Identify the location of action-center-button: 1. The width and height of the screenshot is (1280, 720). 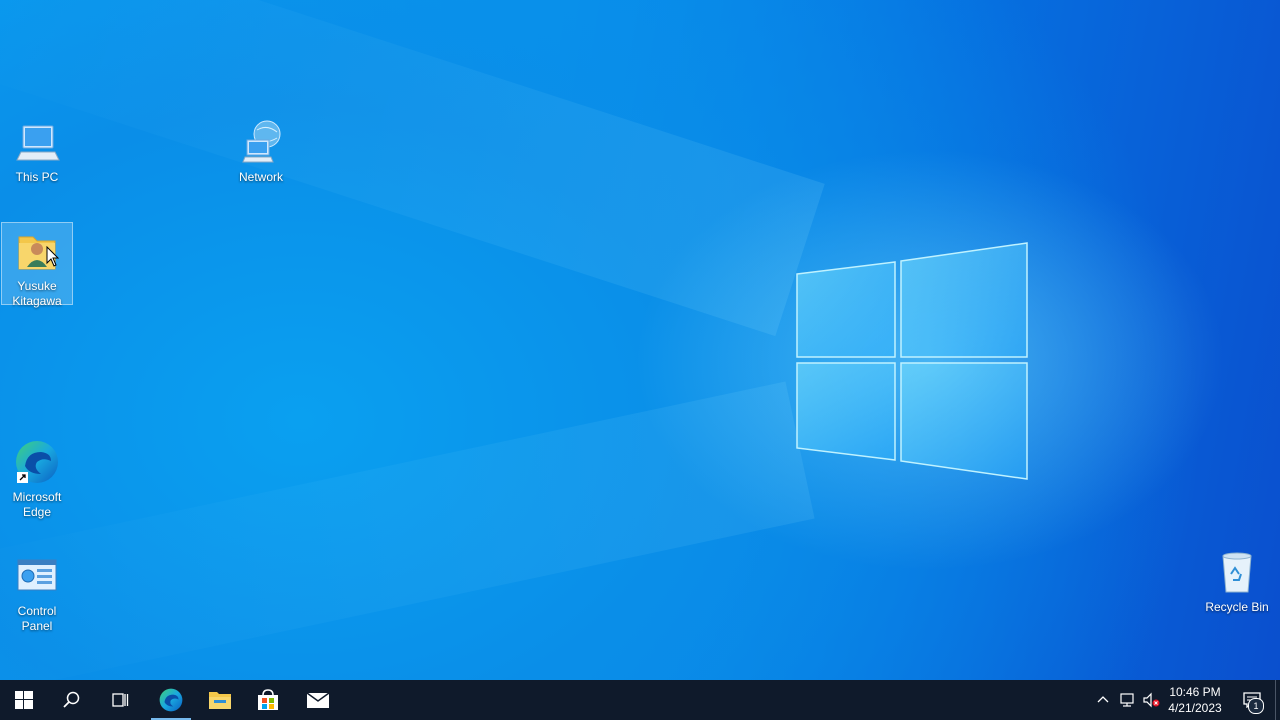
(1252, 700).